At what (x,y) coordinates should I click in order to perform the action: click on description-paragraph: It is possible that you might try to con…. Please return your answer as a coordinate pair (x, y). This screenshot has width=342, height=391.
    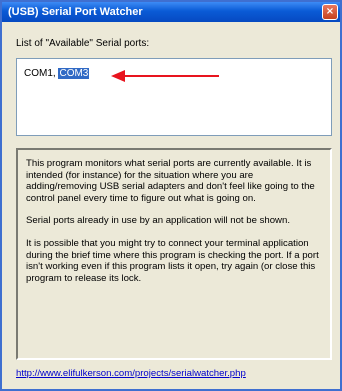
    Looking at the image, I should click on (172, 260).